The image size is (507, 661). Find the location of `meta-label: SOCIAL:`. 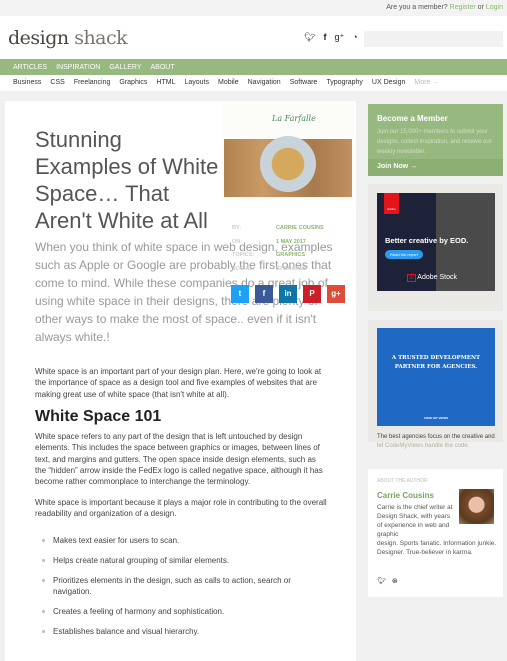

meta-label: SOCIAL: is located at coordinates (243, 269).